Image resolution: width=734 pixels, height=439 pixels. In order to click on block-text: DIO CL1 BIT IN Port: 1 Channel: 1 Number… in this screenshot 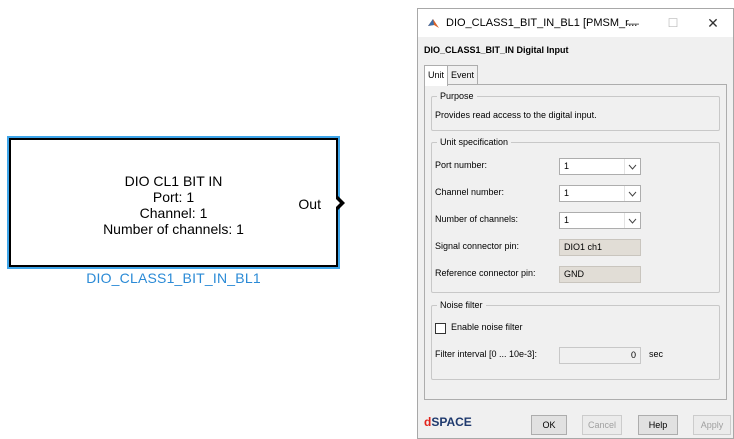, I will do `click(173, 205)`.